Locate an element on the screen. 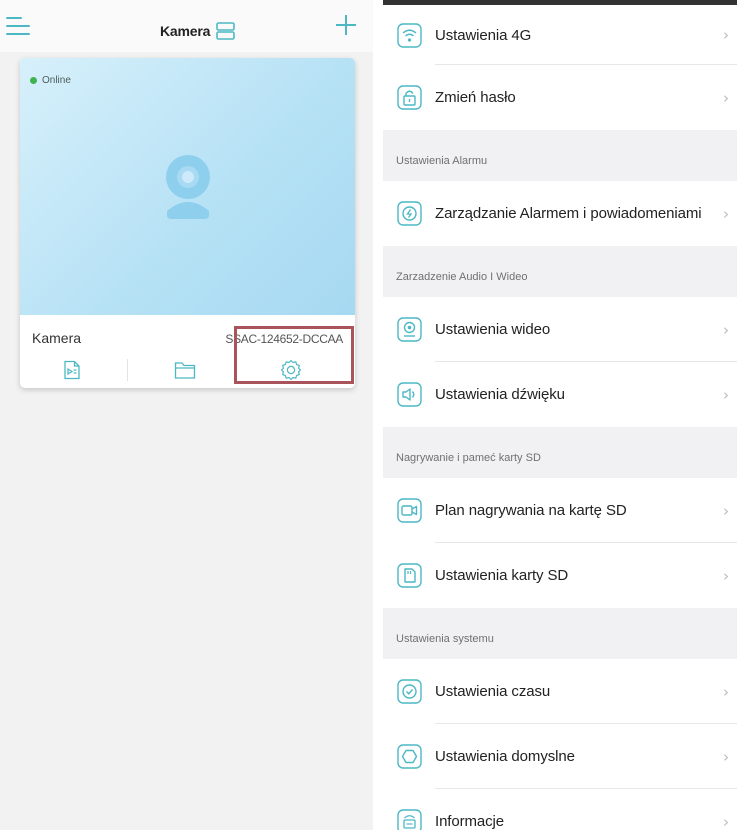 The width and height of the screenshot is (737, 830). folder-icon is located at coordinates (185, 370).